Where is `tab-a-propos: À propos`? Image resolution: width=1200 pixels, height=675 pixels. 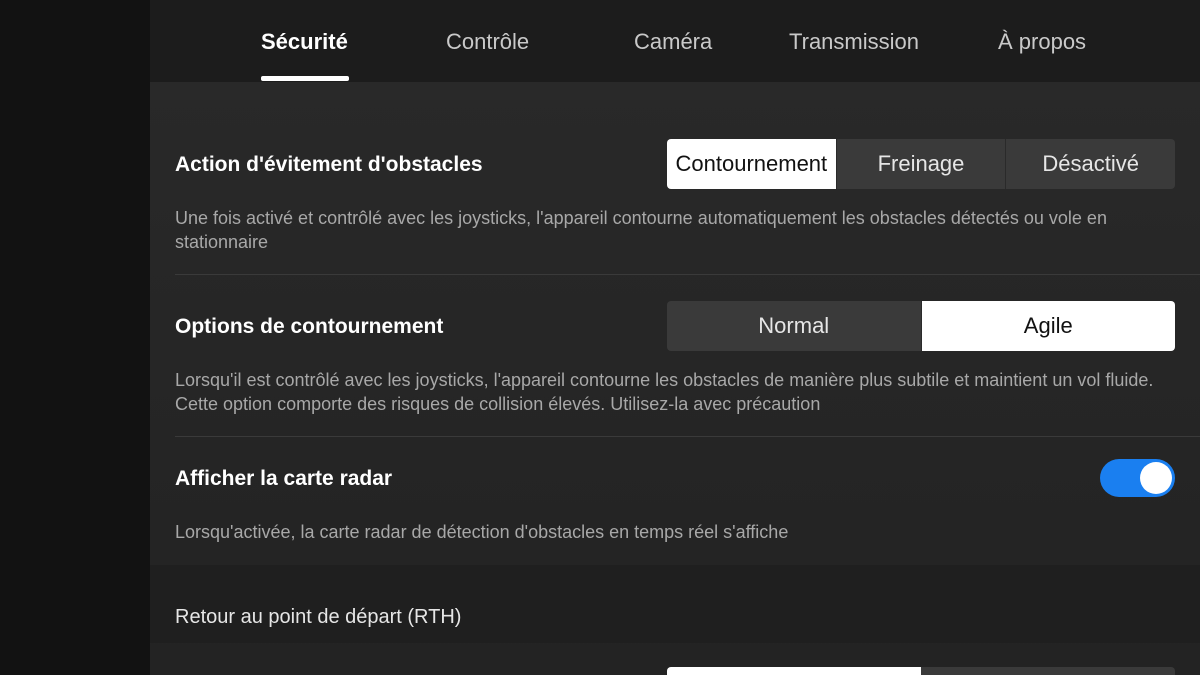 tab-a-propos: À propos is located at coordinates (1042, 42).